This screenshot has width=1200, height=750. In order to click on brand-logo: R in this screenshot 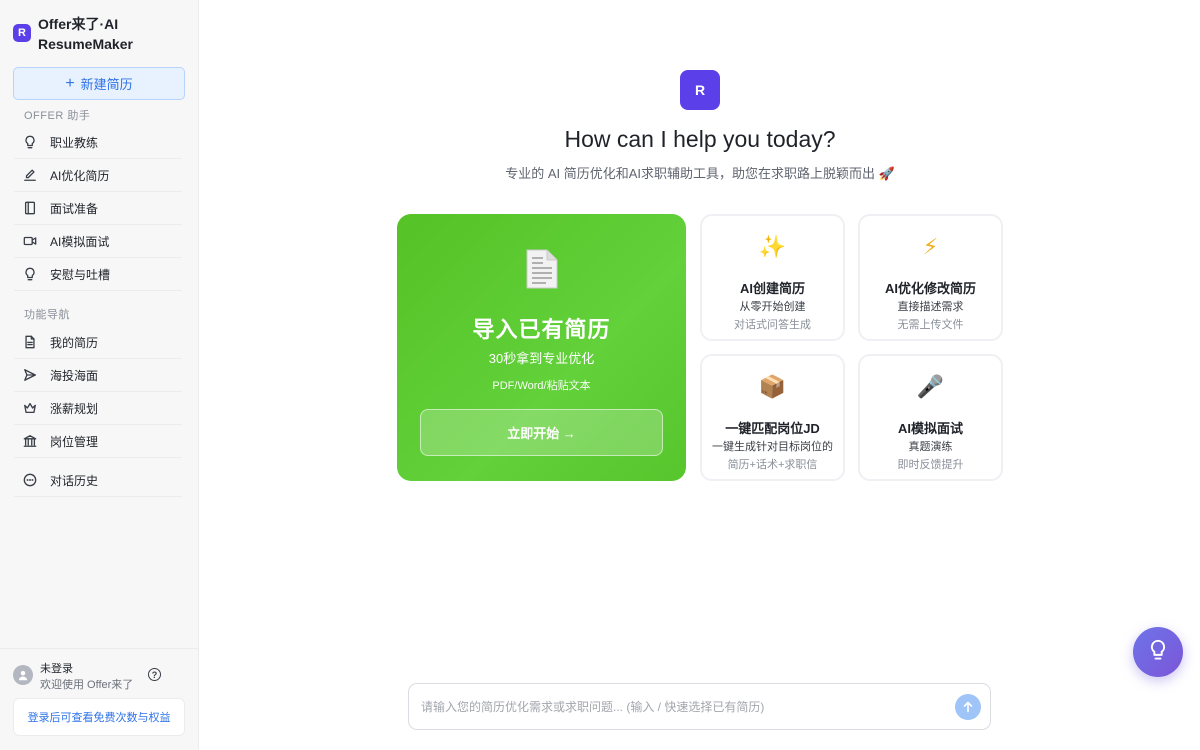, I will do `click(22, 33)`.